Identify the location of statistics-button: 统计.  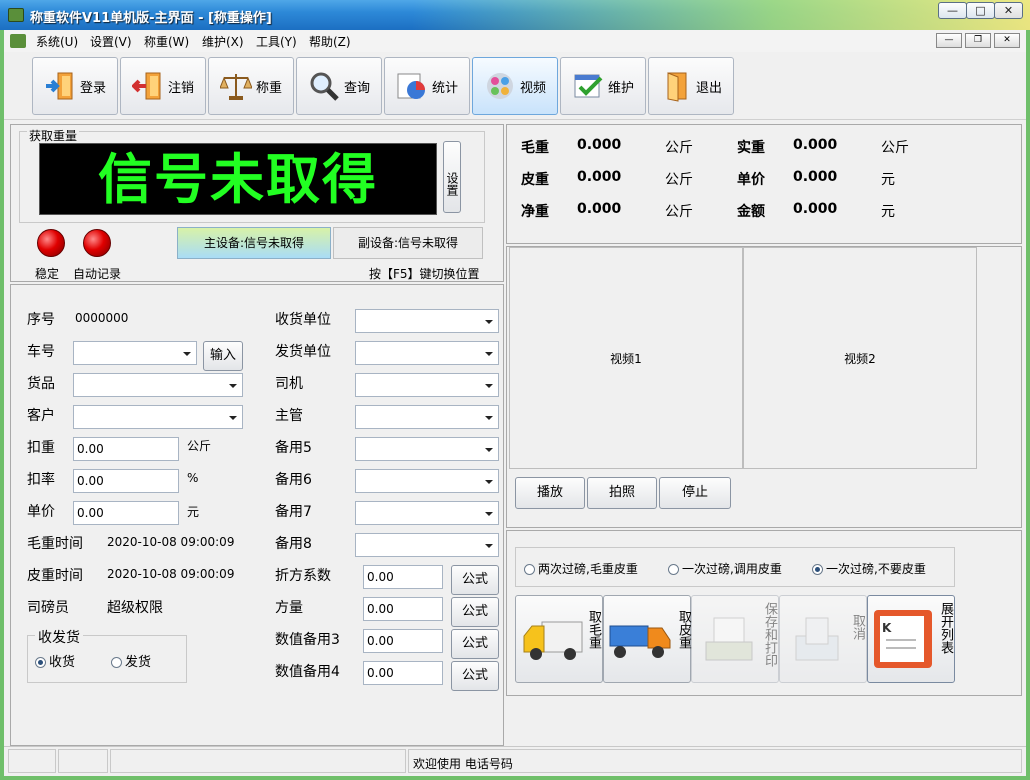
(427, 86).